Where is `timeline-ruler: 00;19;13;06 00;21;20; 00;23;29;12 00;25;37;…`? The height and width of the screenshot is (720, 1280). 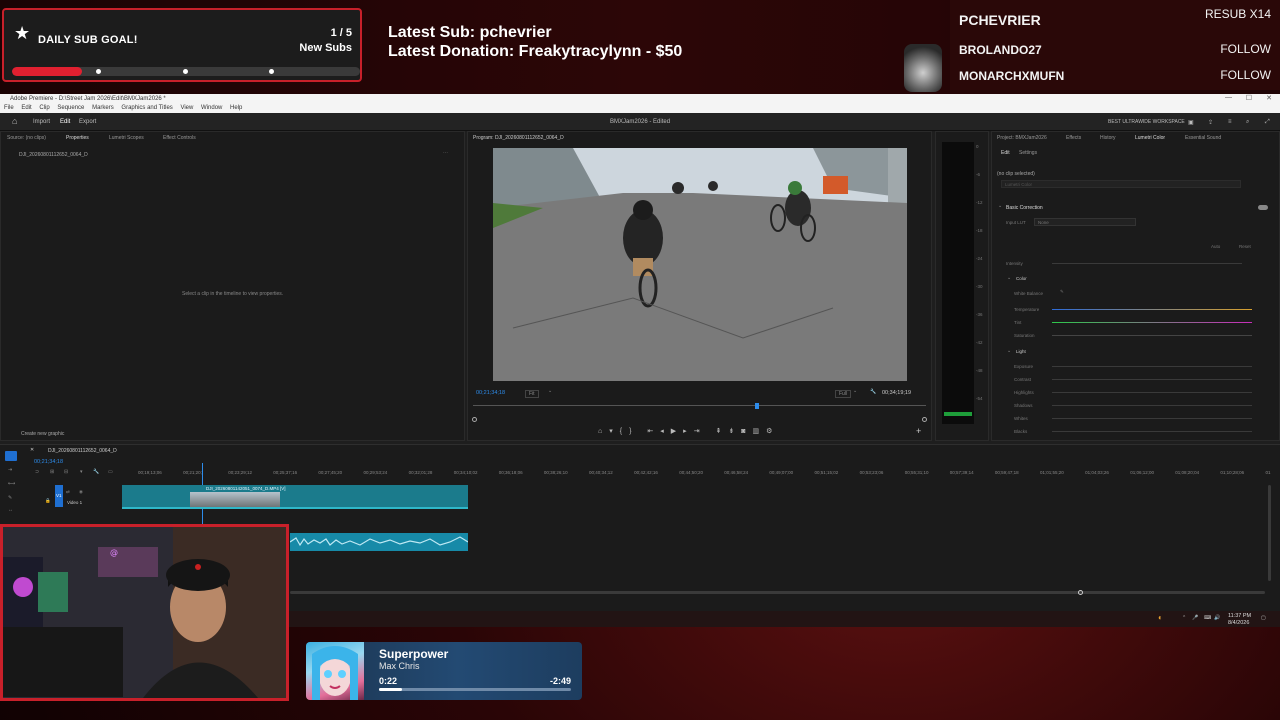 timeline-ruler: 00;19;13;06 00;21;20; 00;23;29;12 00;25;37;… is located at coordinates (640, 462).